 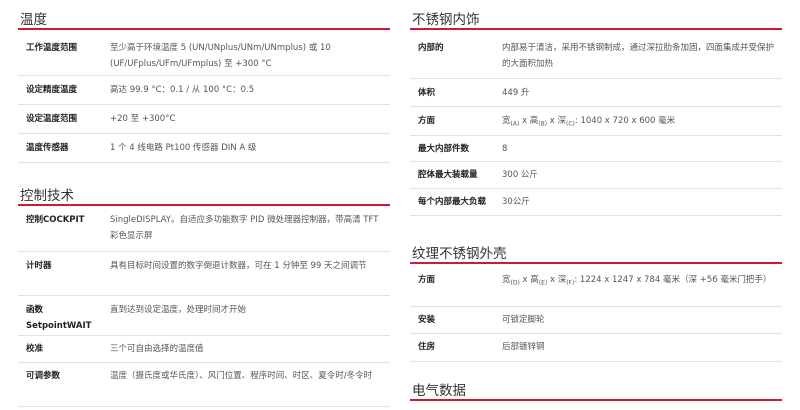 I want to click on table-row: 安装 可锁定脚轮, so click(x=596, y=320).